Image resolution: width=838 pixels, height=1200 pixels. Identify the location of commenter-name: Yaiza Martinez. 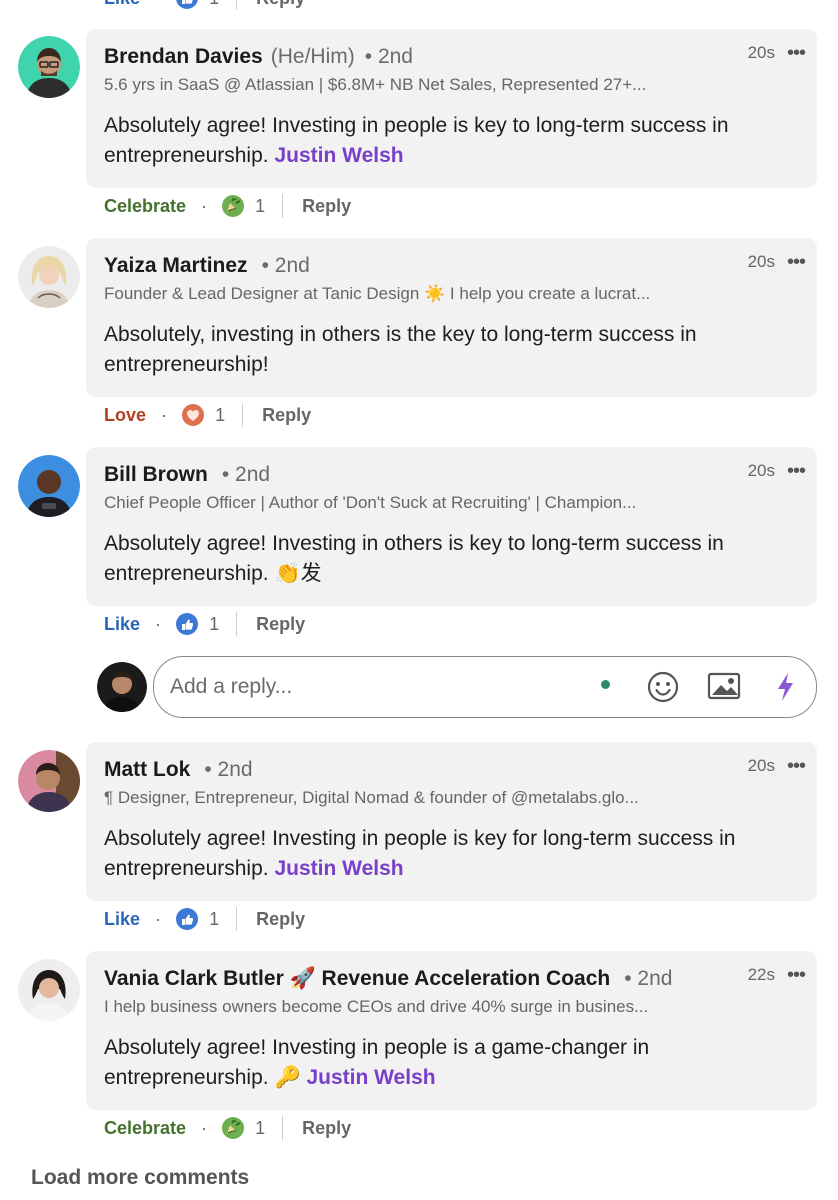
(176, 265).